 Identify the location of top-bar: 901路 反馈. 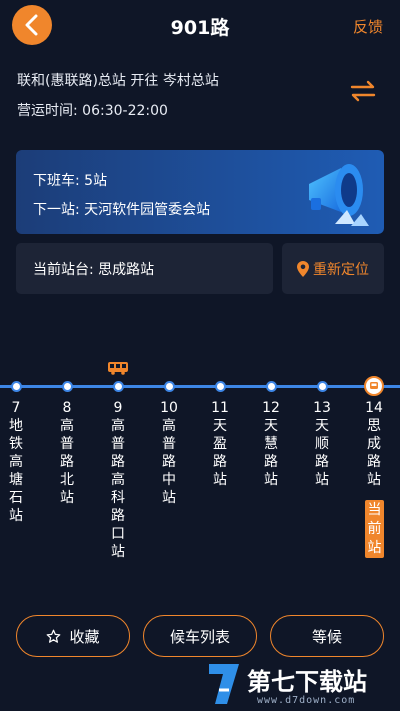
(200, 26).